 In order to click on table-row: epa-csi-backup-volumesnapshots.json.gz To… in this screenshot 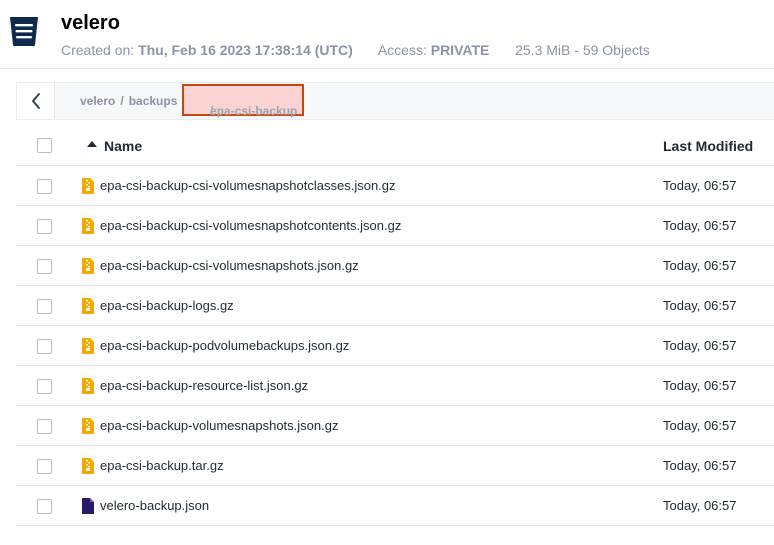, I will do `click(395, 426)`.